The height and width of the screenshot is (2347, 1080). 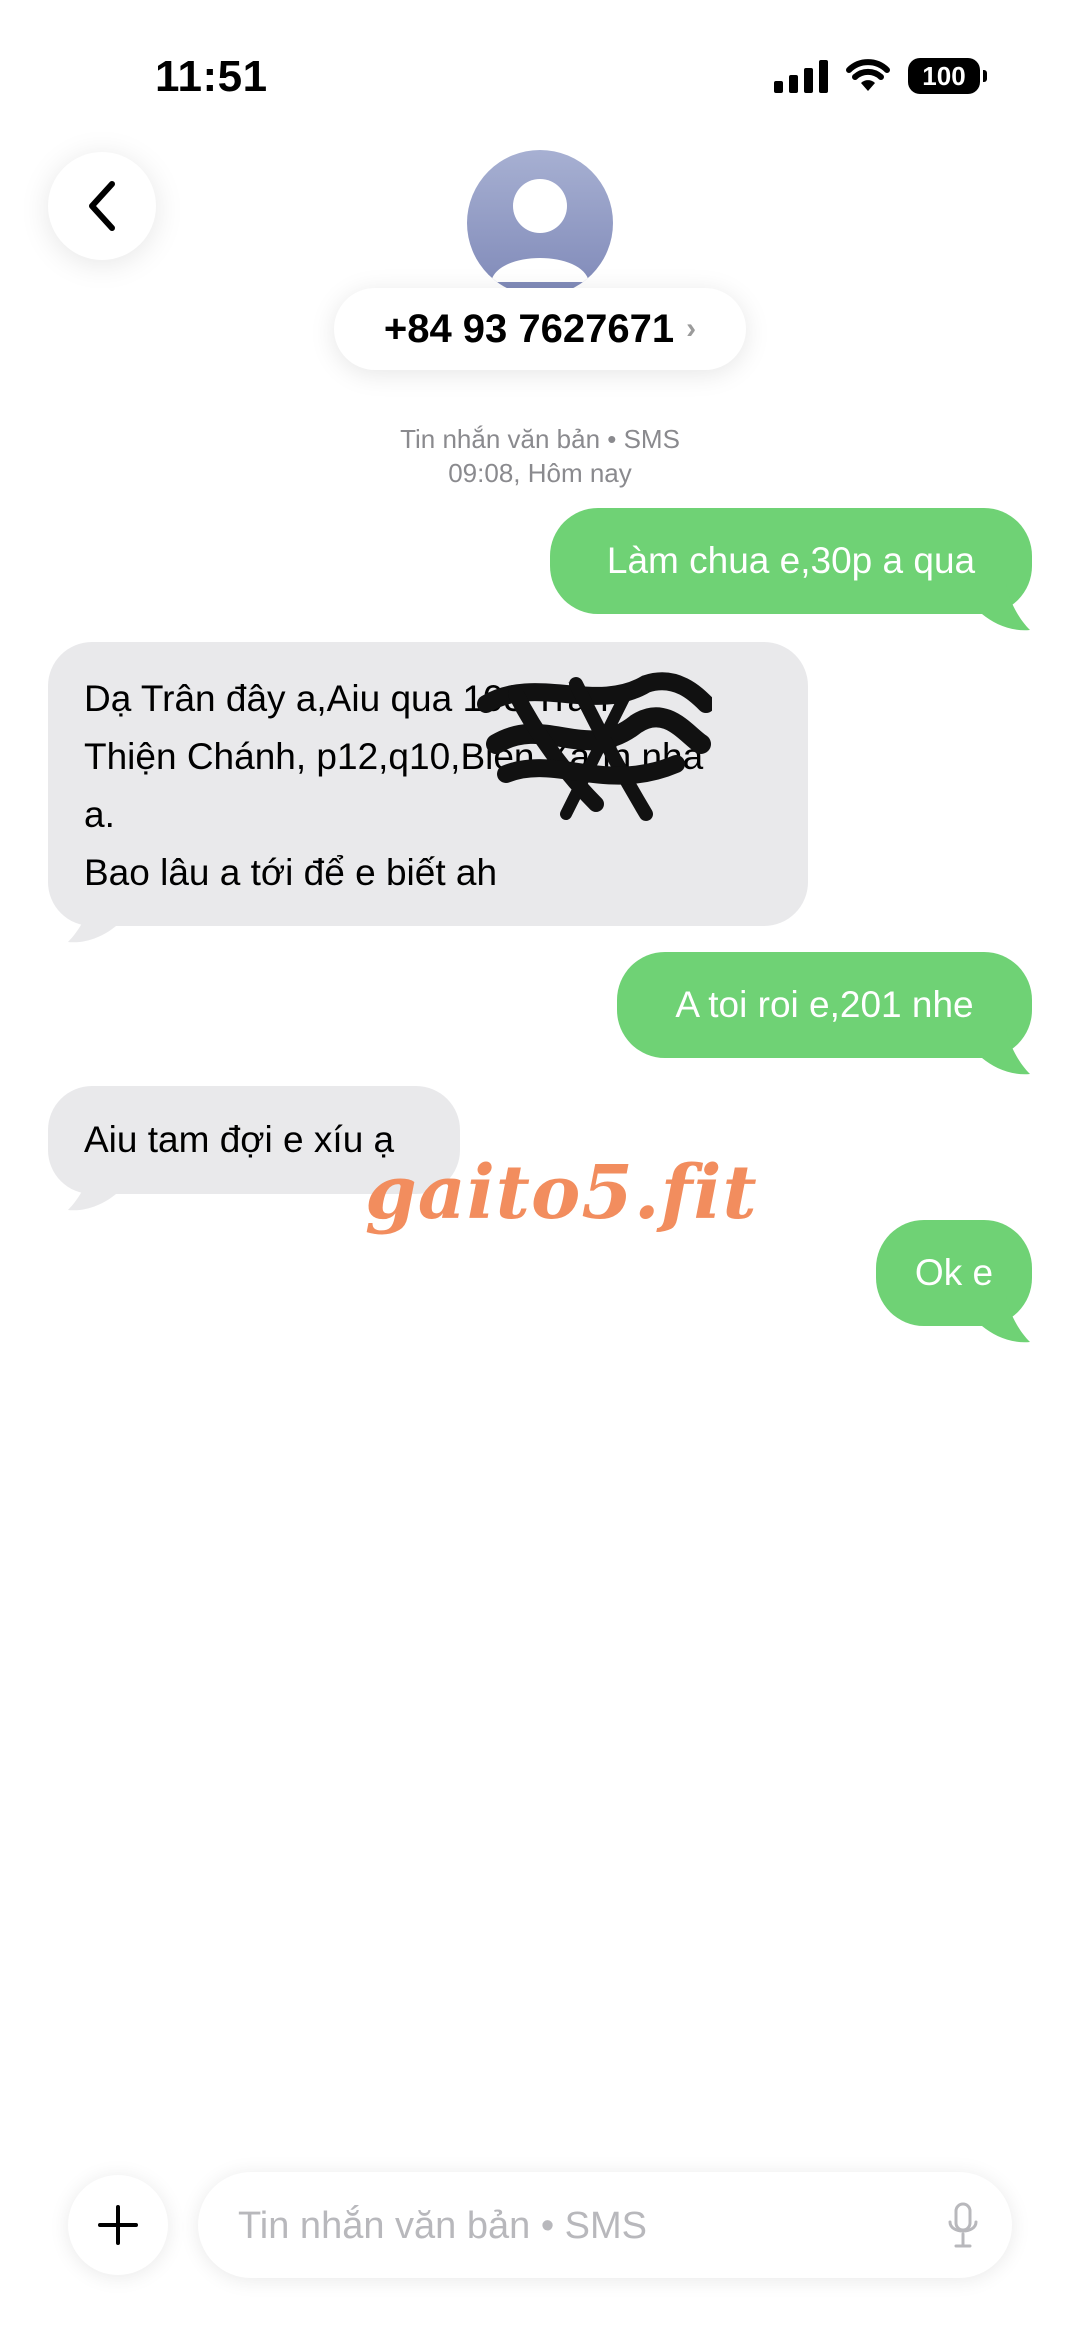 What do you see at coordinates (963, 2226) in the screenshot?
I see `microphone-icon` at bounding box center [963, 2226].